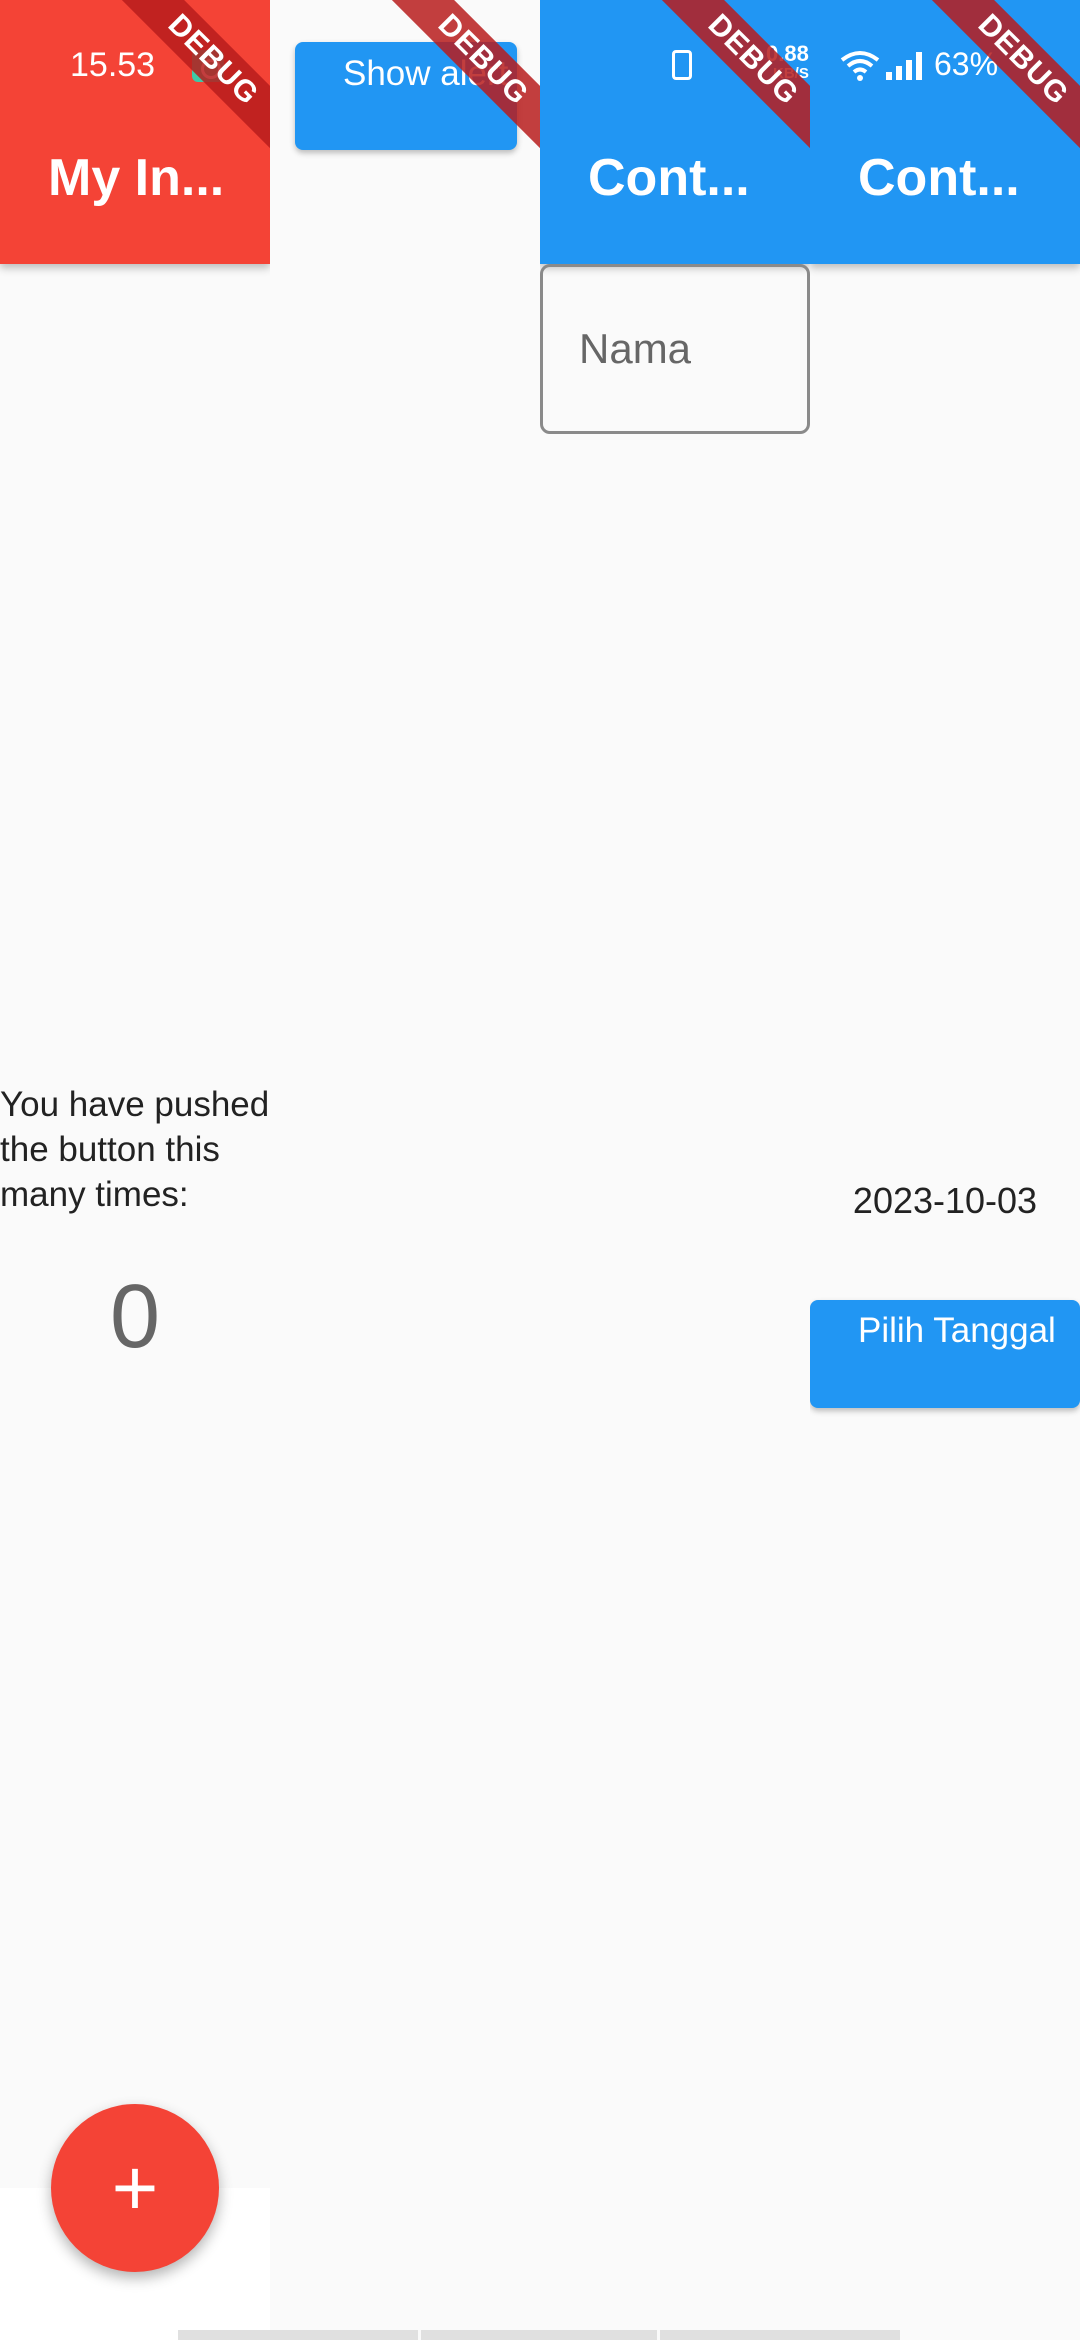 This screenshot has height=2340, width=1080. I want to click on add-icon: +, so click(135, 2187).